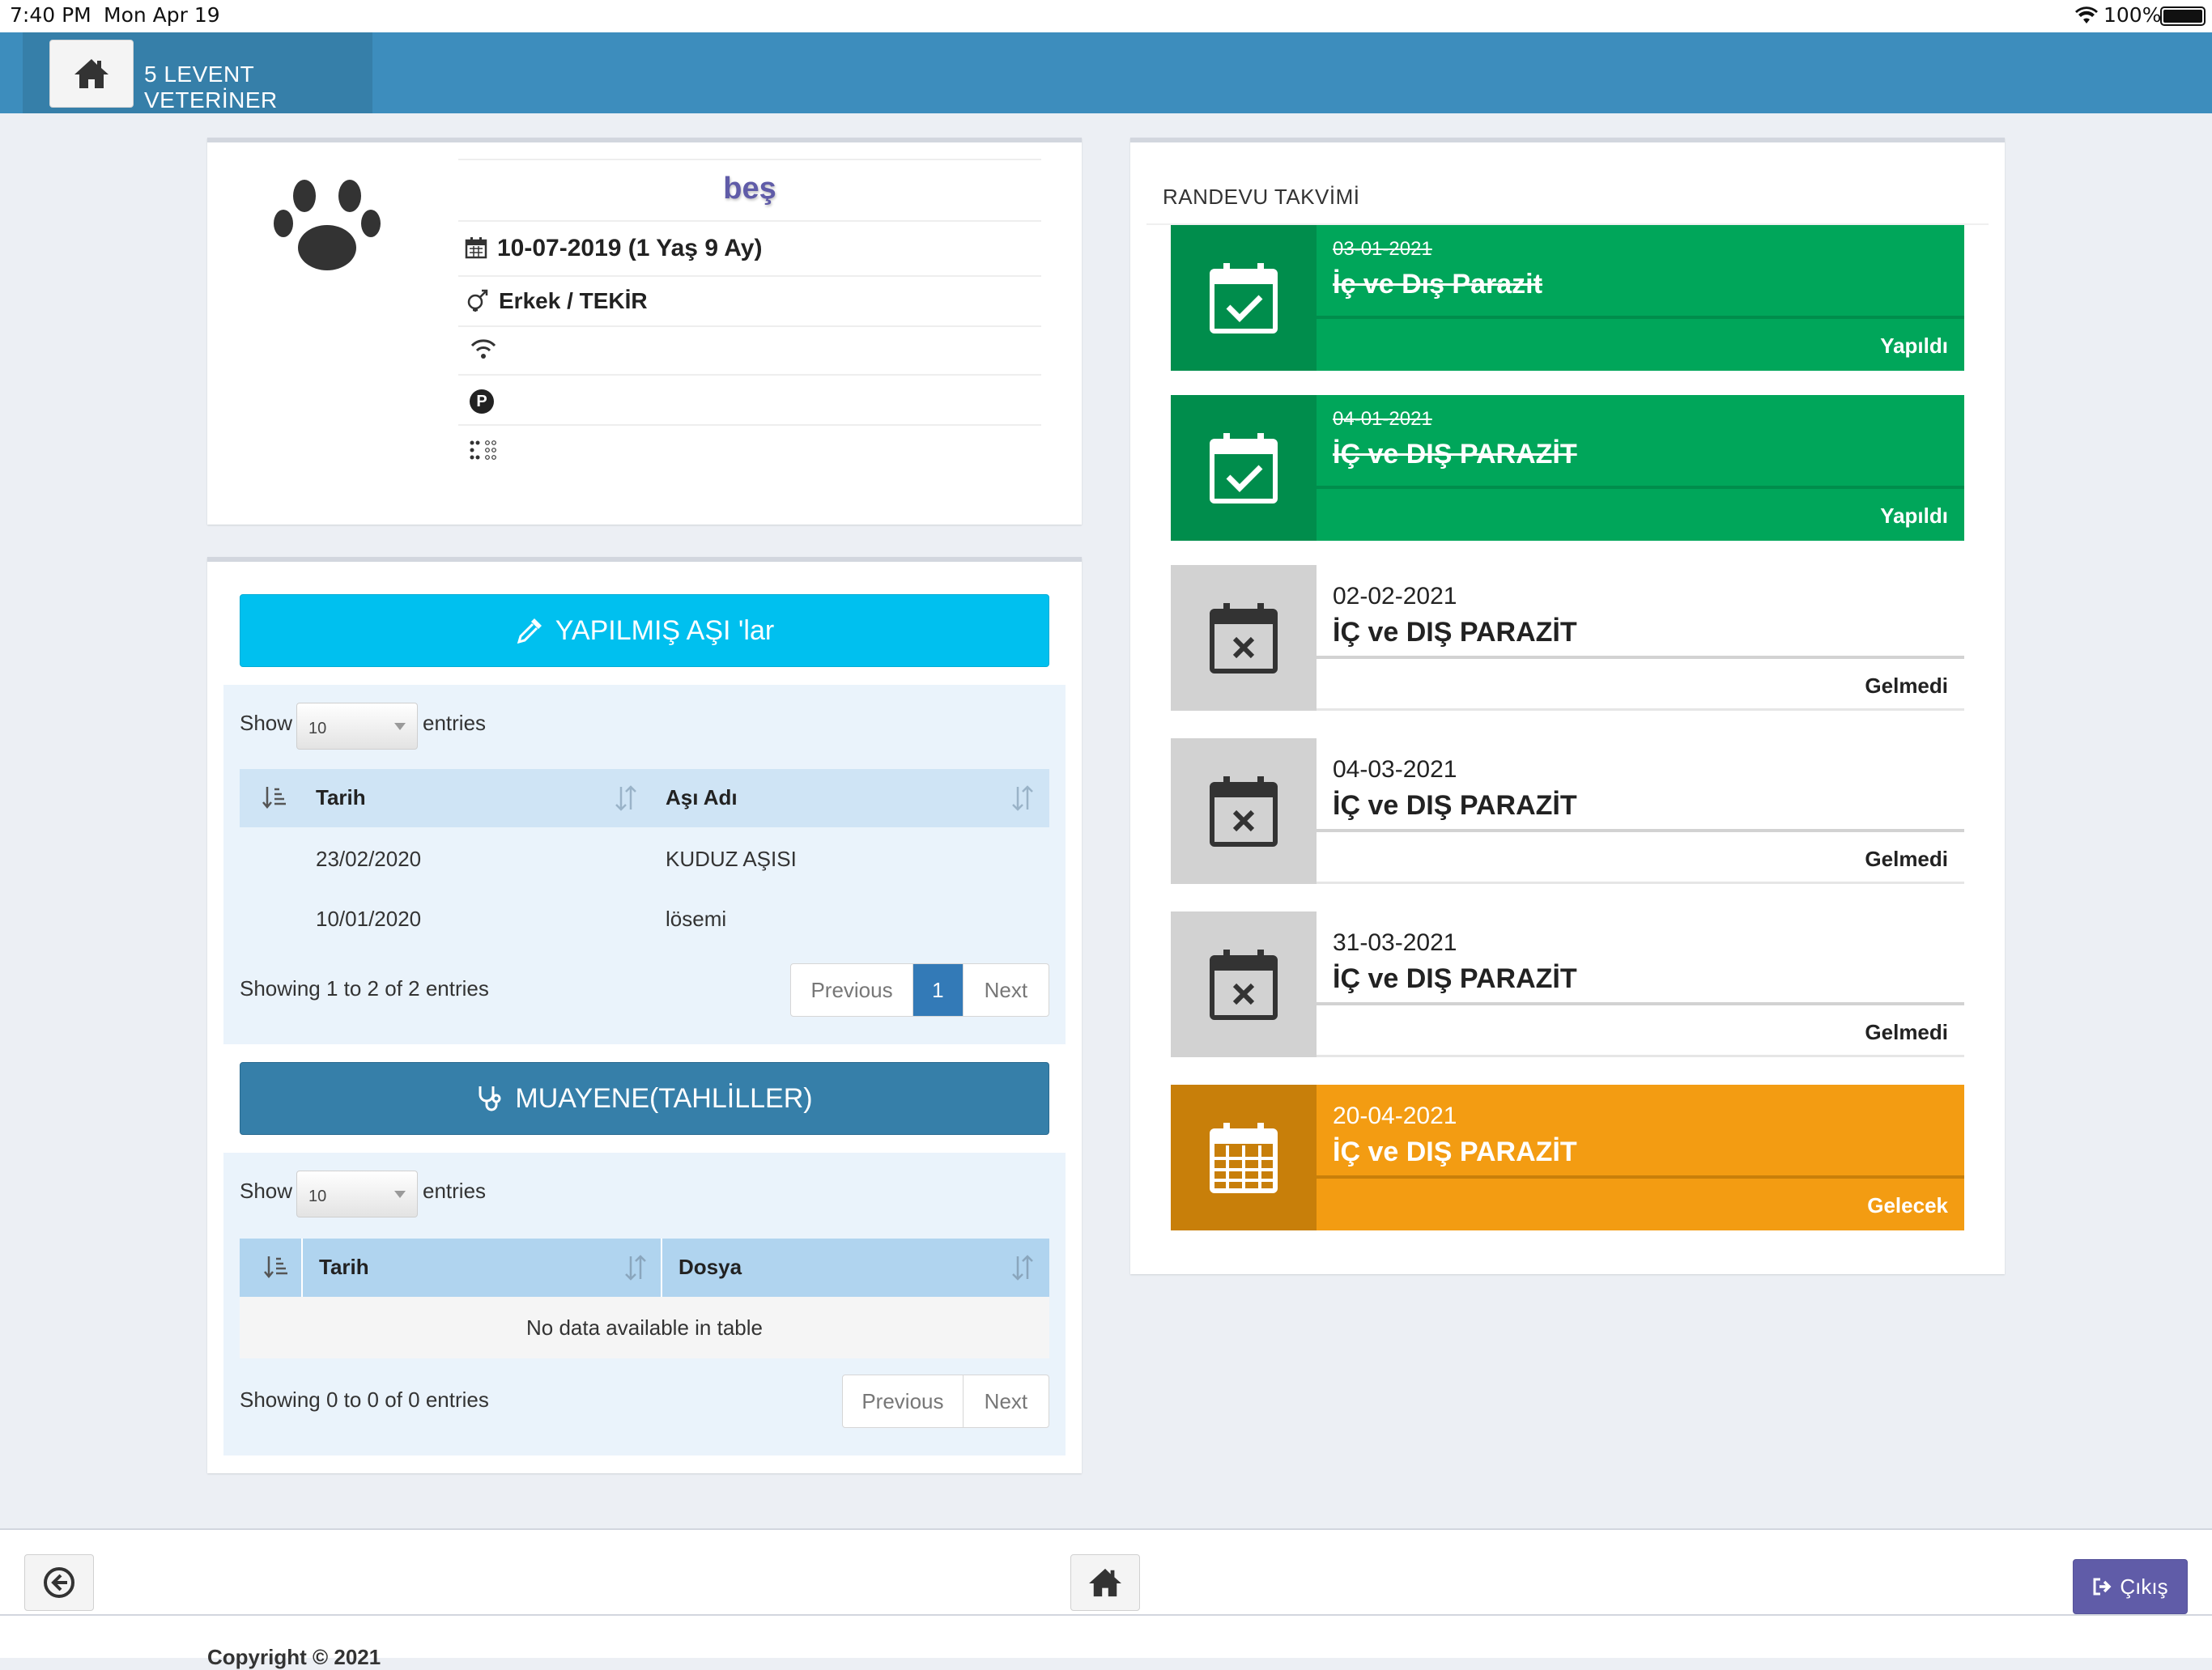 Image resolution: width=2212 pixels, height=1670 pixels. Describe the element at coordinates (749, 189) in the screenshot. I see `pet-name: beş` at that location.